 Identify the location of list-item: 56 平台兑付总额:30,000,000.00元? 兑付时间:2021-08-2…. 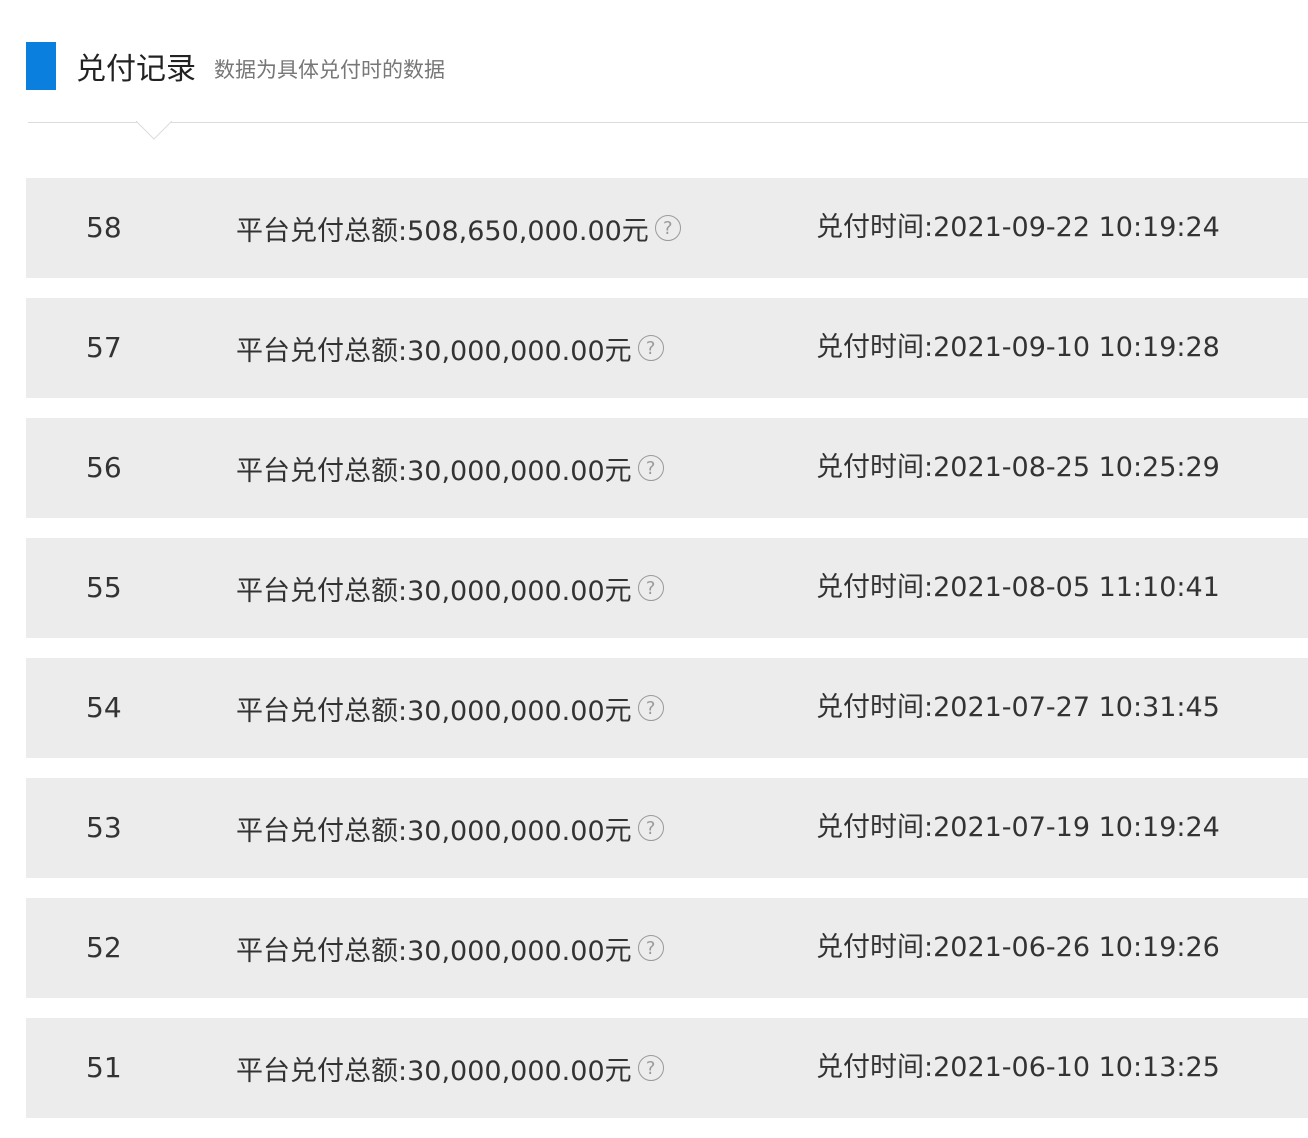
(667, 468).